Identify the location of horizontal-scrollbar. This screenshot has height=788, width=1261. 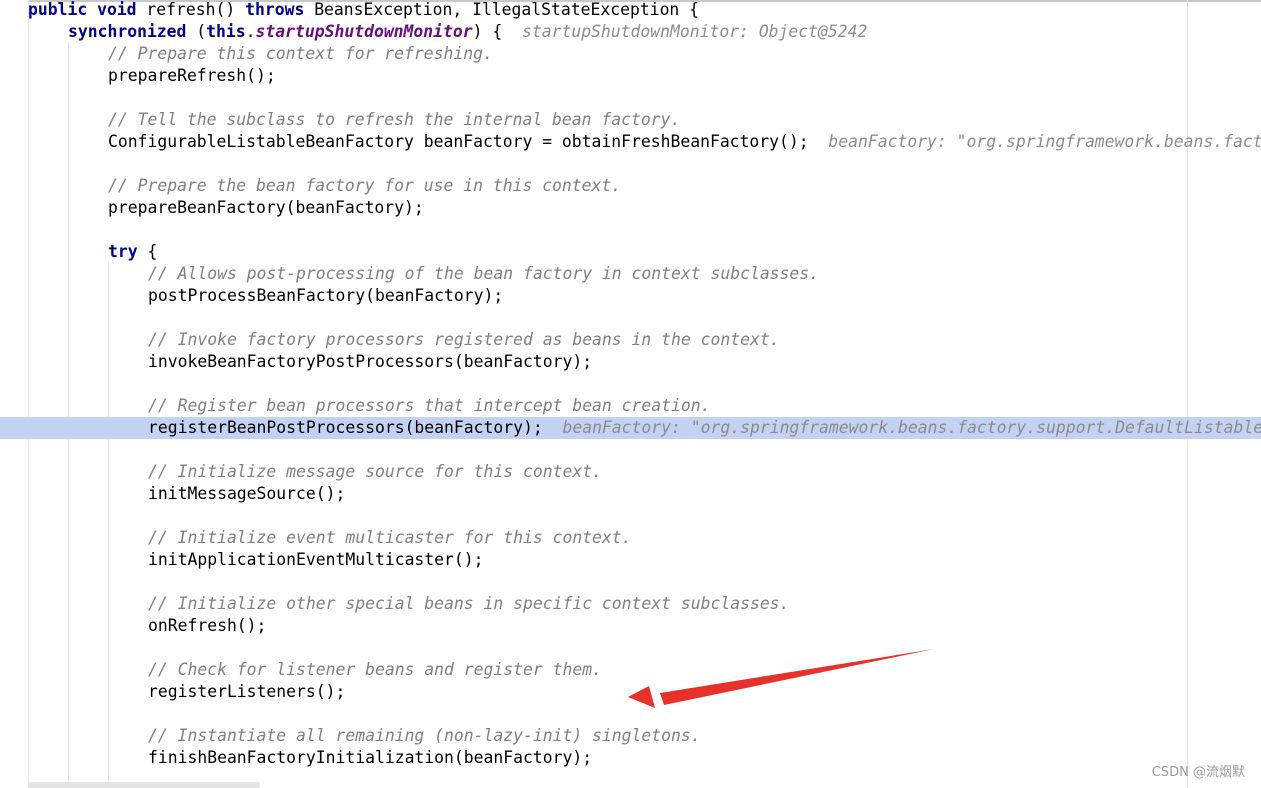
(144, 785).